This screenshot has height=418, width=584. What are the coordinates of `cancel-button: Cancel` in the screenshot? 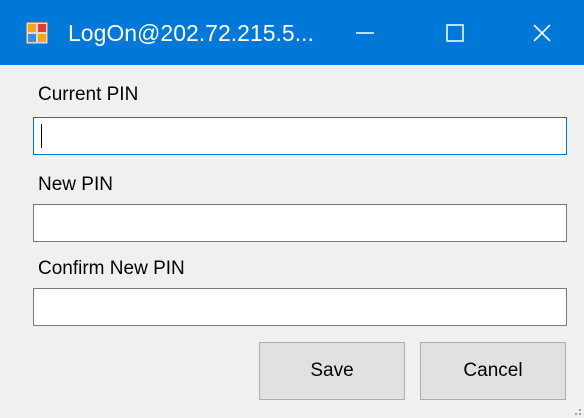 It's located at (493, 371).